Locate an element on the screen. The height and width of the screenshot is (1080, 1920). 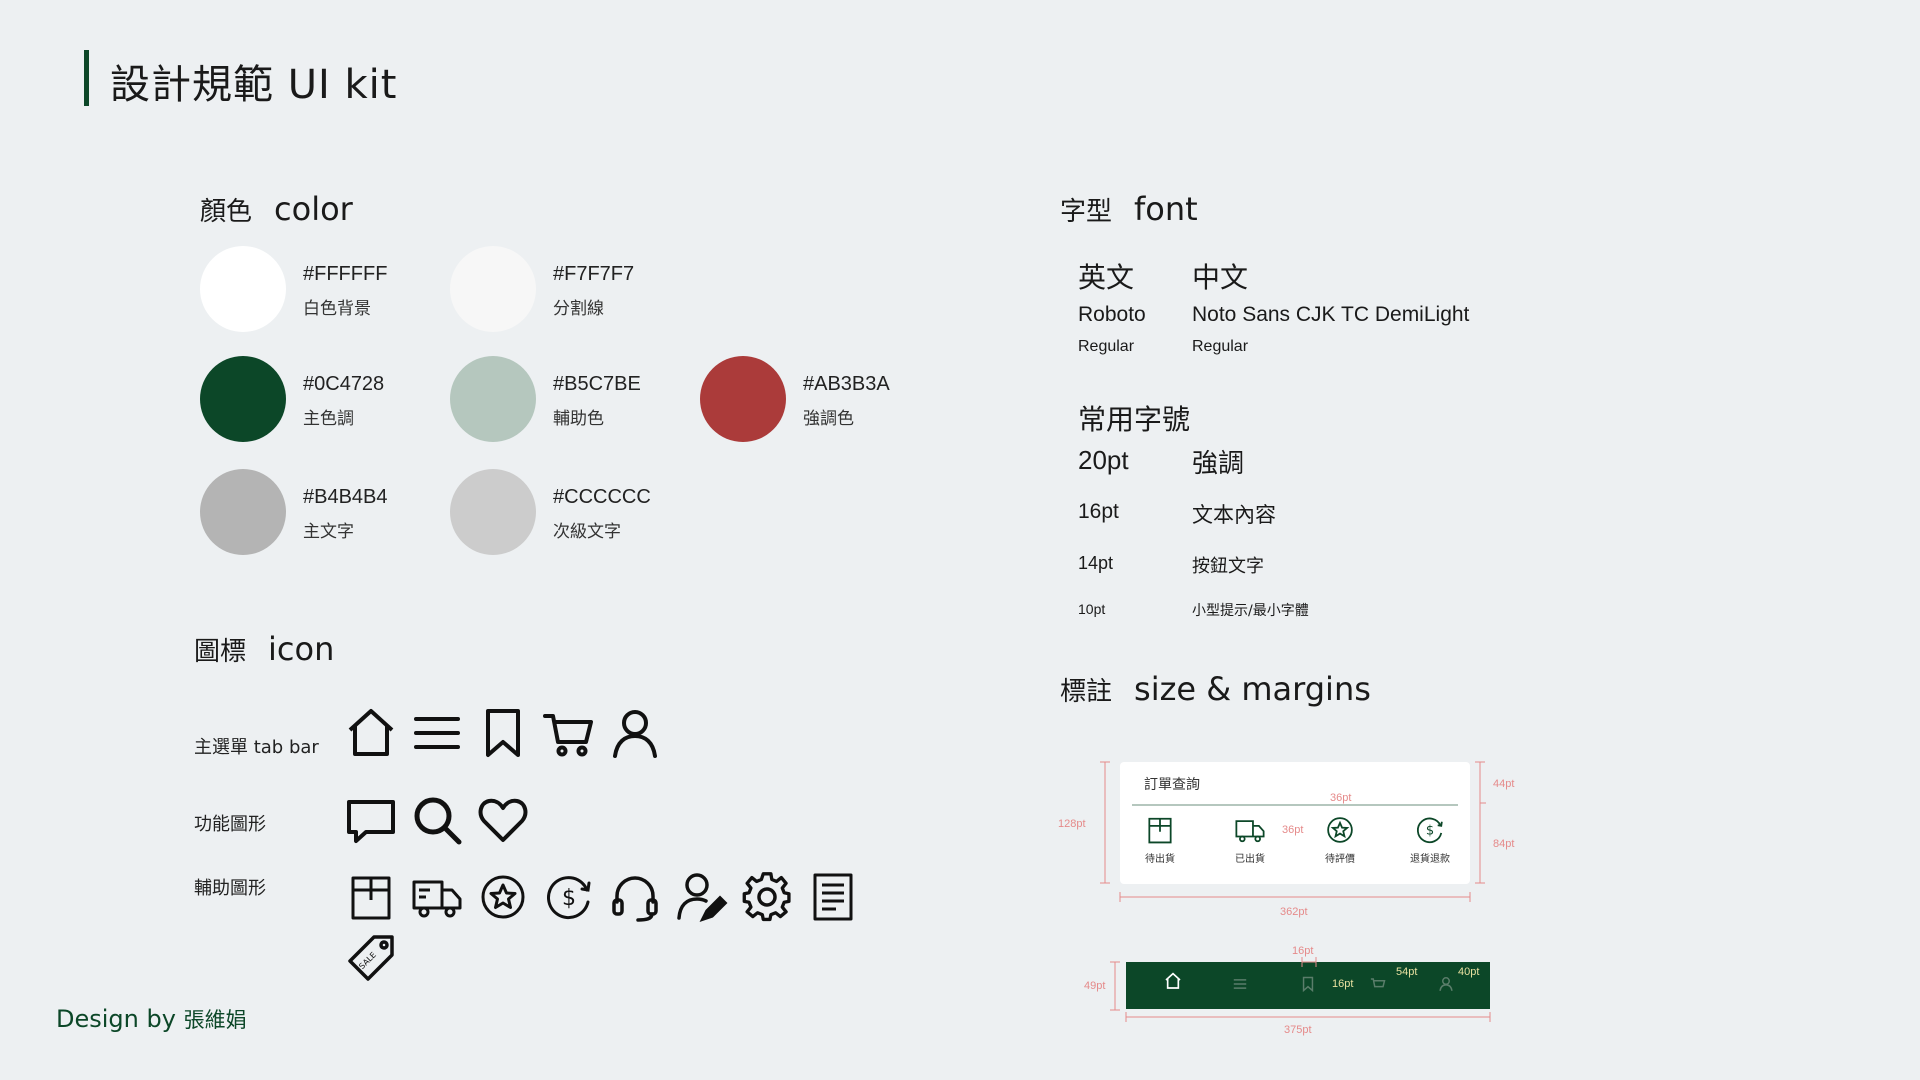
margins-title-zh: 標註 is located at coordinates (1086, 692).